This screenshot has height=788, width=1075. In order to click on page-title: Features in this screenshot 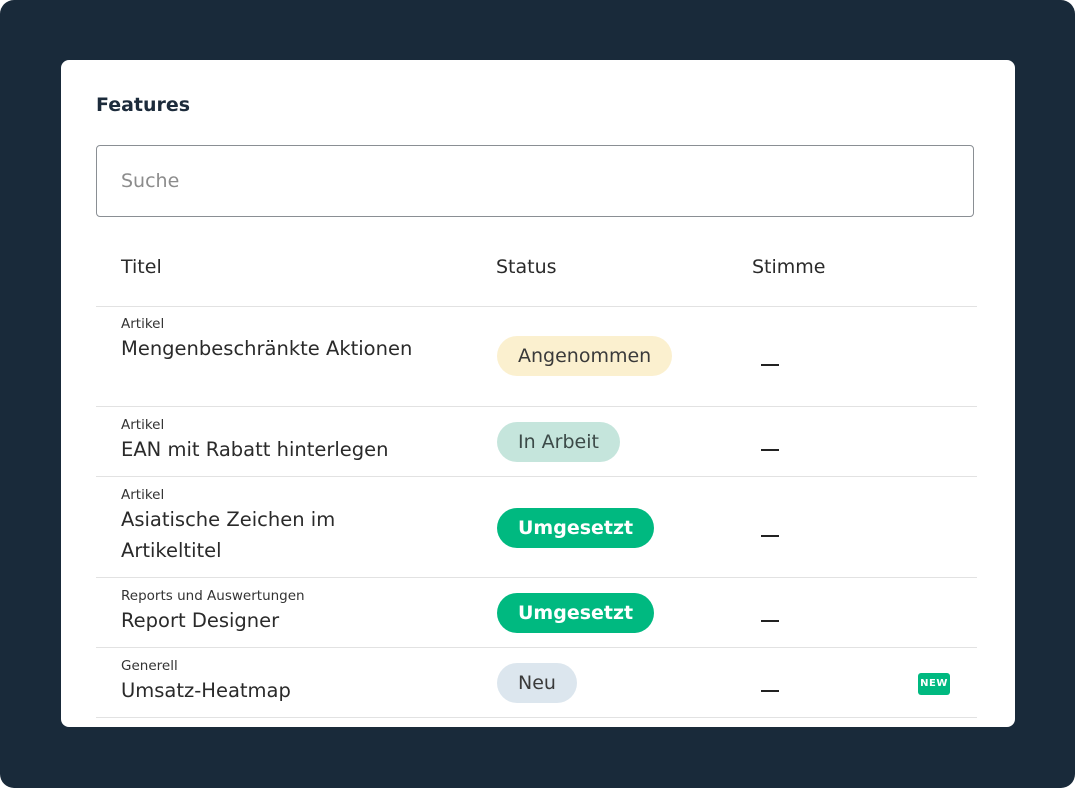, I will do `click(143, 105)`.